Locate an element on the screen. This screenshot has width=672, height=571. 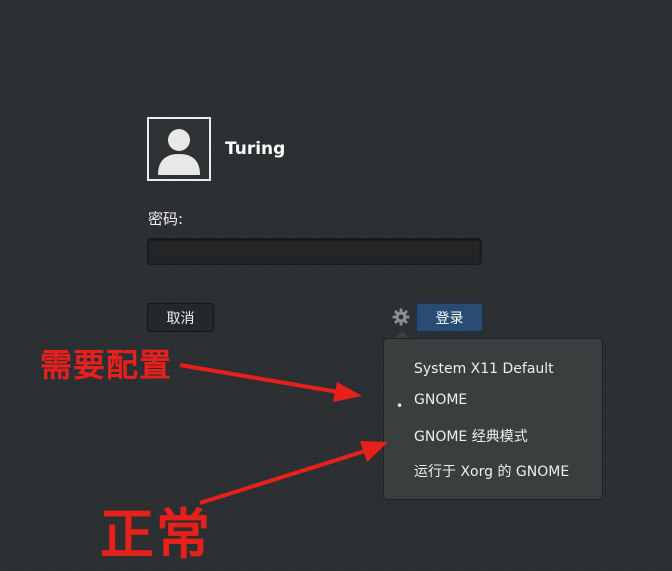
arrow-to-gnome is located at coordinates (270, 382).